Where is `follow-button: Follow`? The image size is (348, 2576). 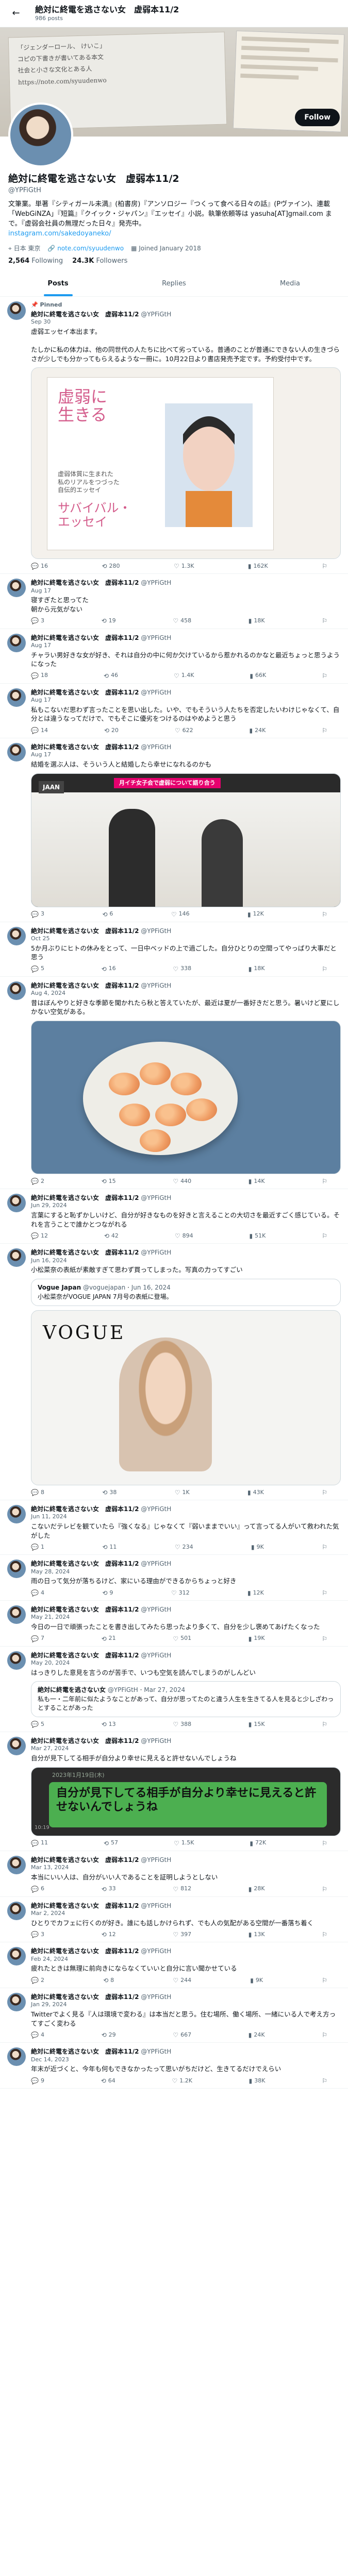
follow-button: Follow is located at coordinates (317, 117).